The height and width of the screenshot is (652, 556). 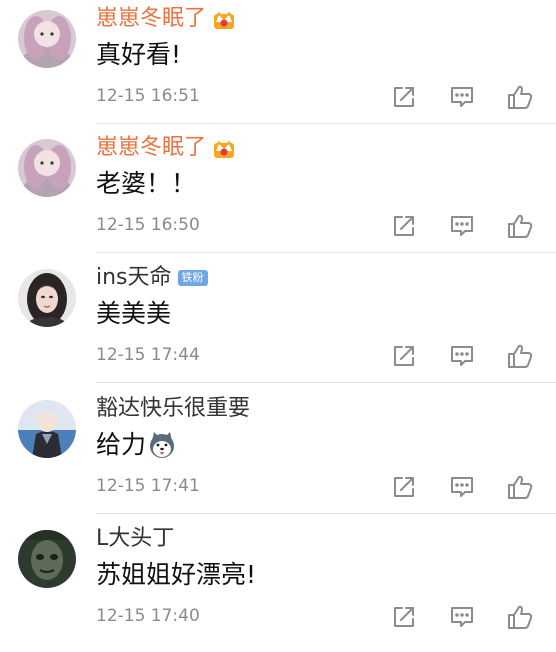 I want to click on timestamp: 12-15 17:44, so click(x=148, y=355).